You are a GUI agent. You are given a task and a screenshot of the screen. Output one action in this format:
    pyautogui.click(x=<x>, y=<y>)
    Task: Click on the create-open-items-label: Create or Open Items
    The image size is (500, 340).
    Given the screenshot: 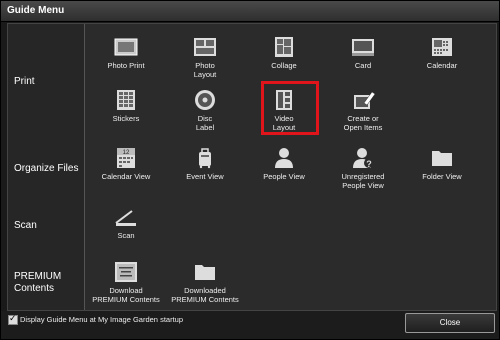 What is the action you would take?
    pyautogui.click(x=363, y=123)
    